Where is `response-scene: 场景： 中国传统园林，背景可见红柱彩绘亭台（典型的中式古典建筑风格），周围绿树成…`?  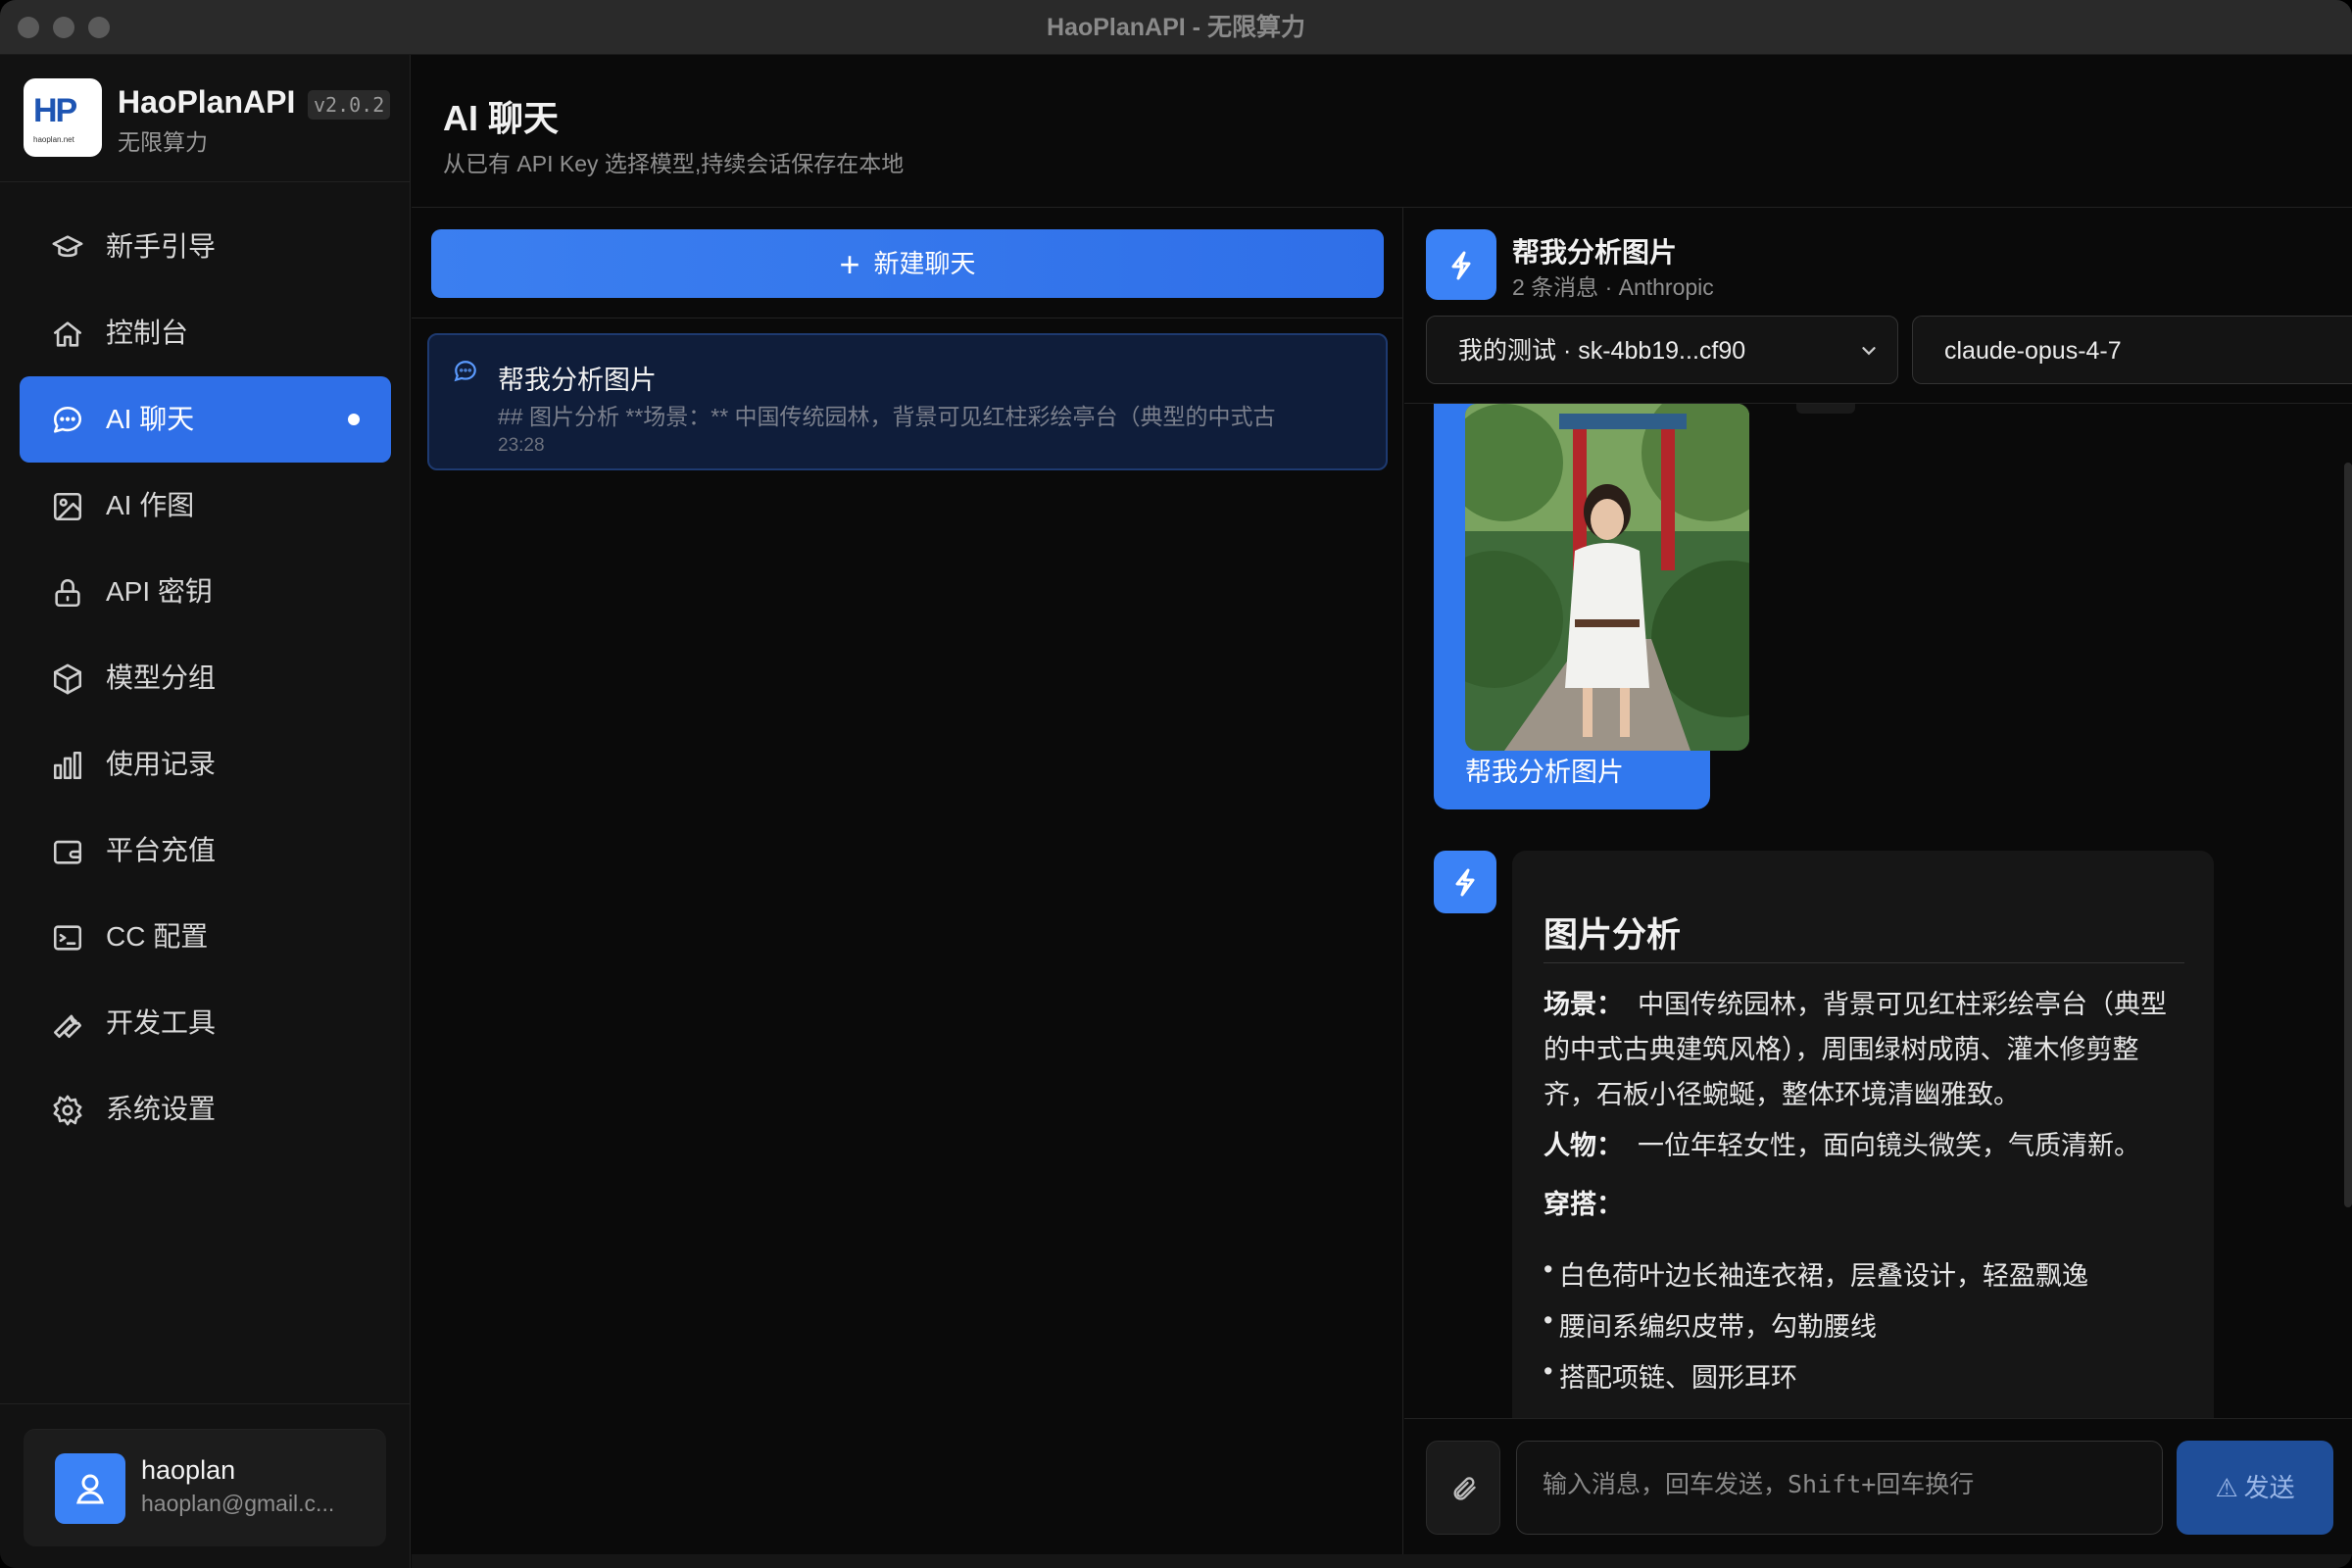
response-scene: 场景： 中国传统园林，背景可见红柱彩绘亭台（典型的中式古典建筑风格），周围绿树成… is located at coordinates (1856, 1049).